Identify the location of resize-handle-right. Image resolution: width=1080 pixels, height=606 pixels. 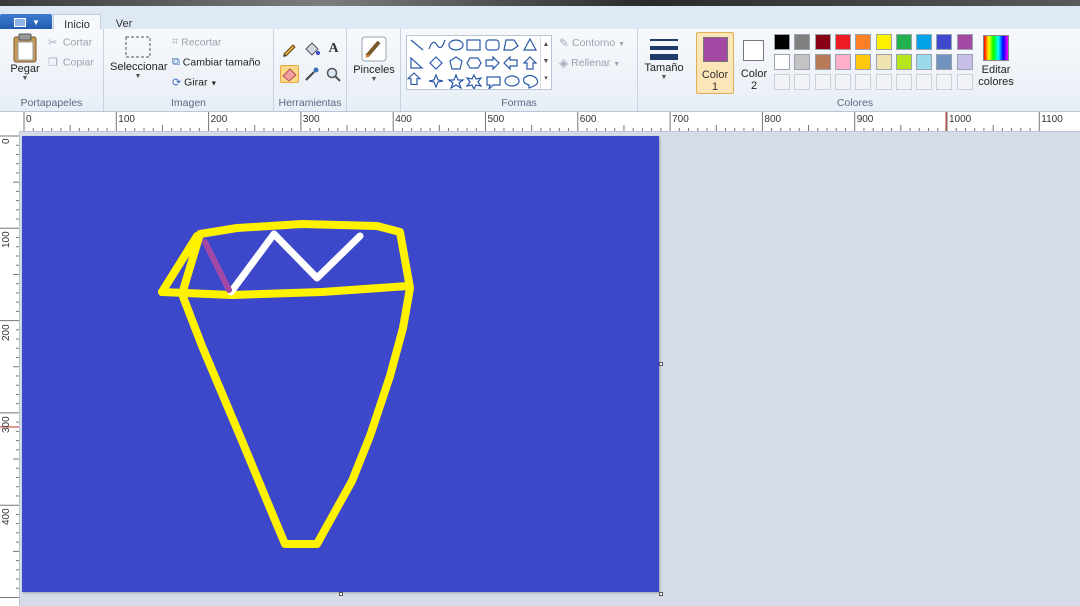
(661, 364).